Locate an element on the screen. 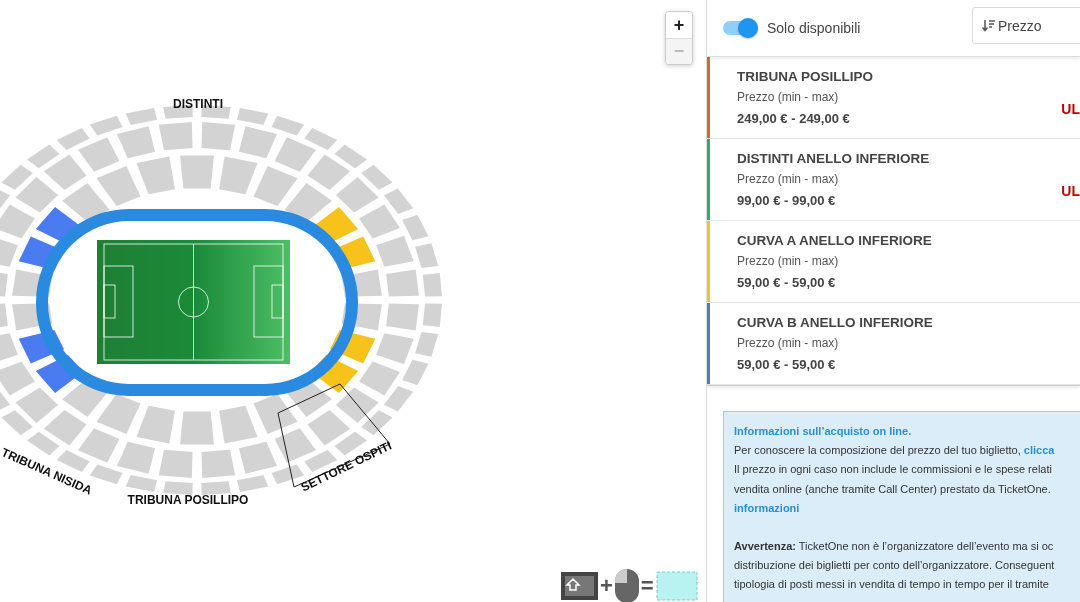 This screenshot has height=602, width=1080. info-text: Per conoscere la composizione del prezzo del tuo biglietto, clicca is located at coordinates (895, 451).